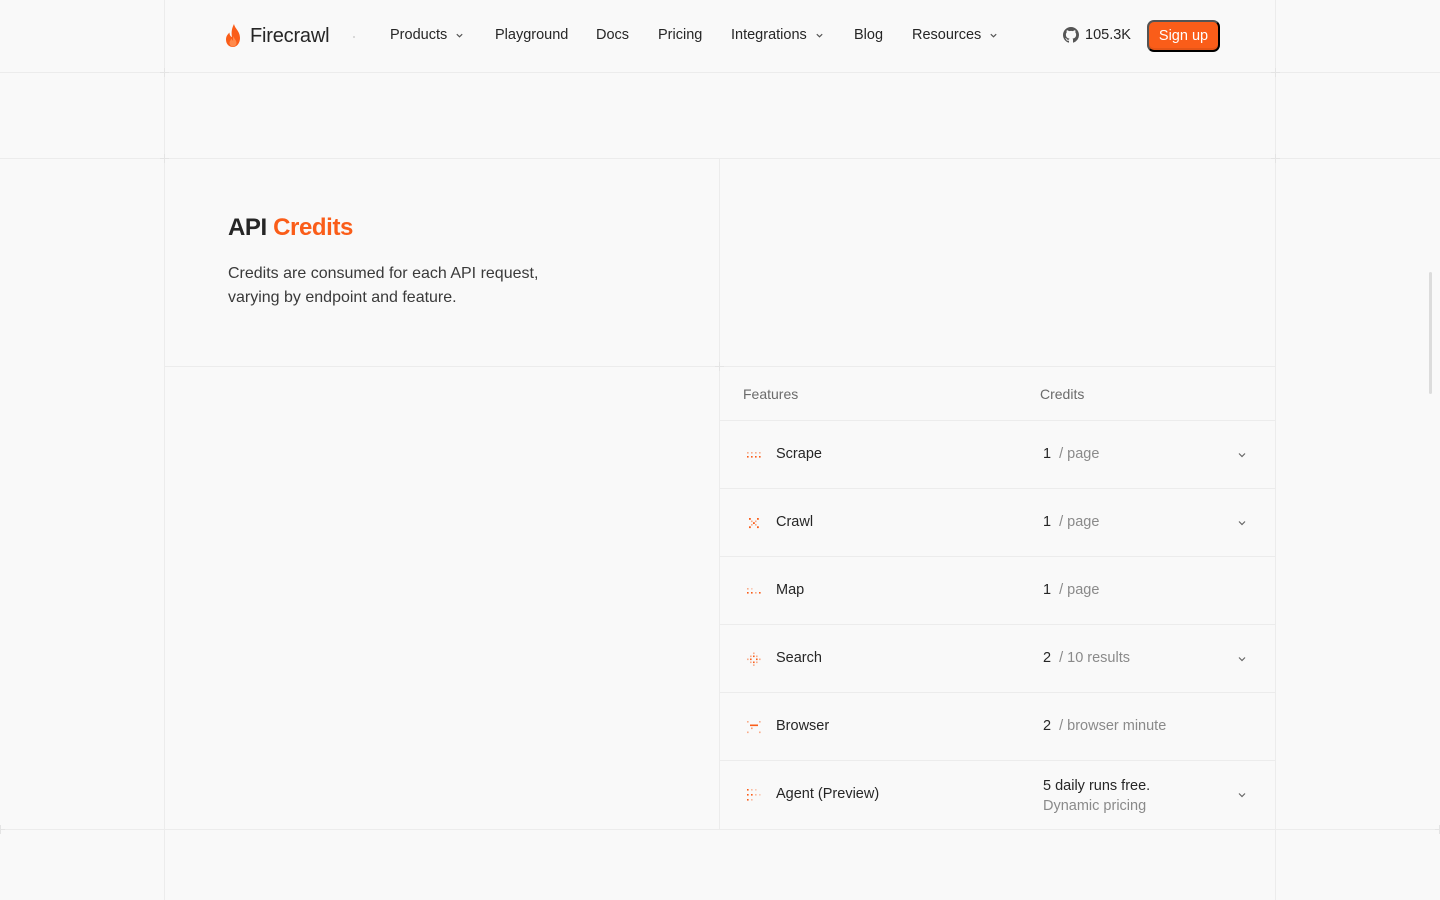 This screenshot has width=1440, height=900. What do you see at coordinates (997, 394) in the screenshot?
I see `table-header: Features Credits` at bounding box center [997, 394].